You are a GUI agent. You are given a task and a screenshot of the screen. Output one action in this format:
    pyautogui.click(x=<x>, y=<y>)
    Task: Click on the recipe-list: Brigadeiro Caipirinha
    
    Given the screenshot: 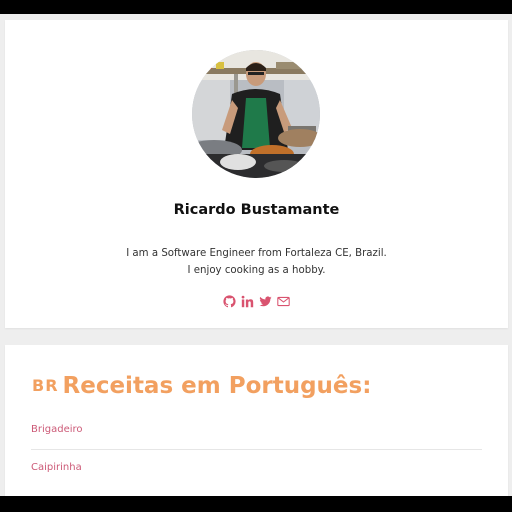 What is the action you would take?
    pyautogui.click(x=256, y=450)
    